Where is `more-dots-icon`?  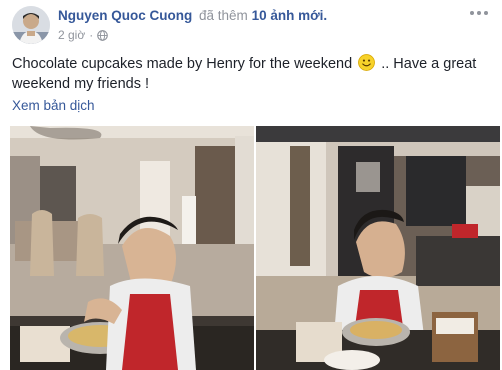 more-dots-icon is located at coordinates (479, 13).